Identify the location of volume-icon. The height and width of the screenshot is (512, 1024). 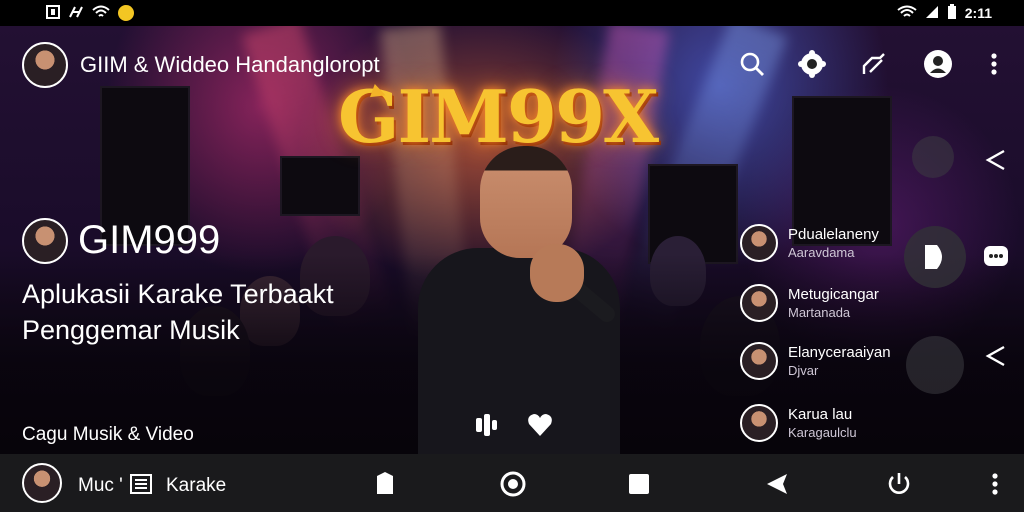
(777, 484).